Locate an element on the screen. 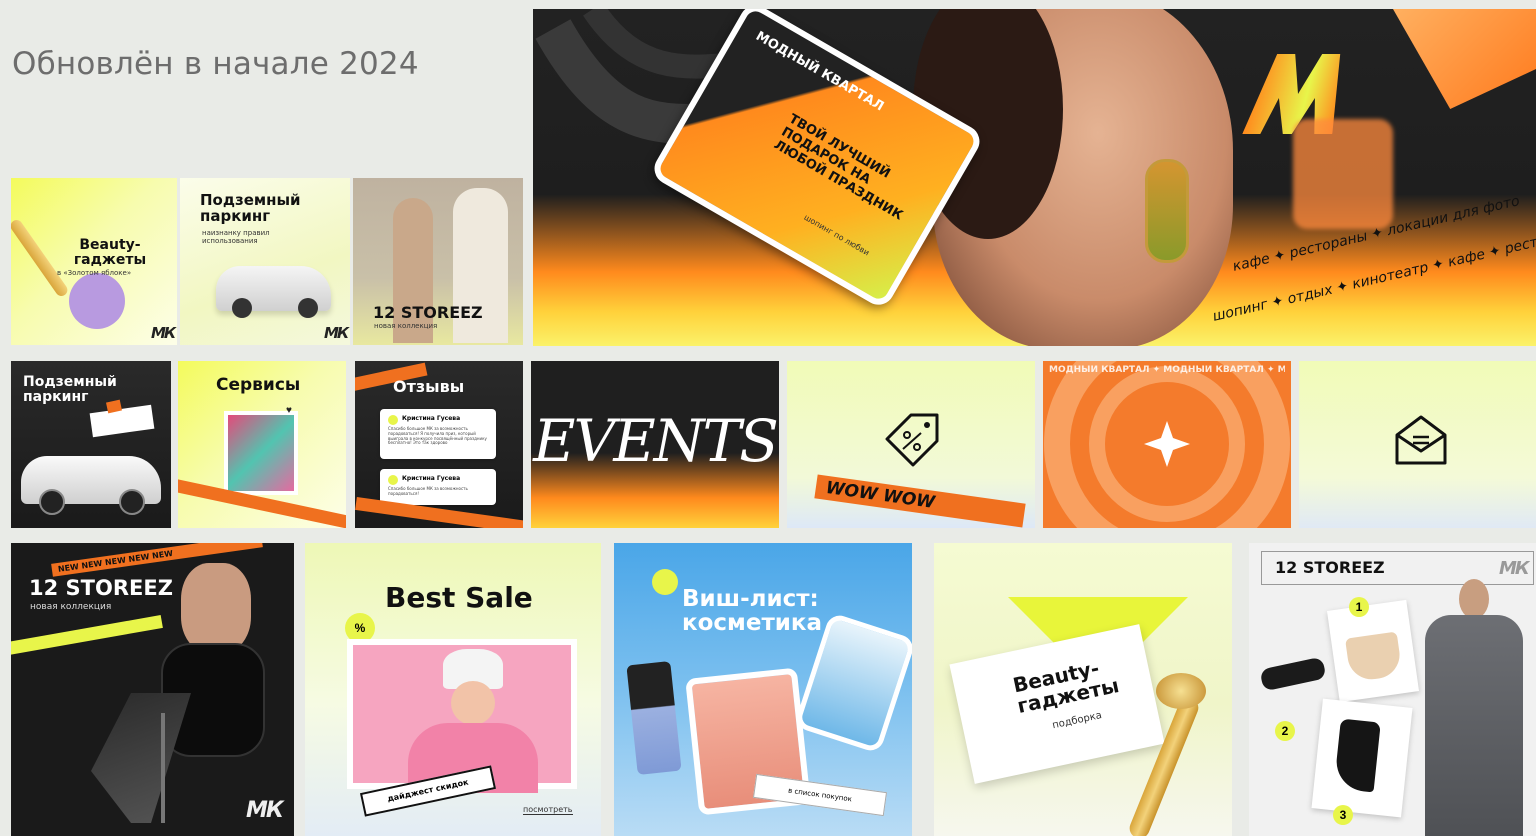 This screenshot has width=1536, height=836. tile-events: EVENTS is located at coordinates (655, 444).